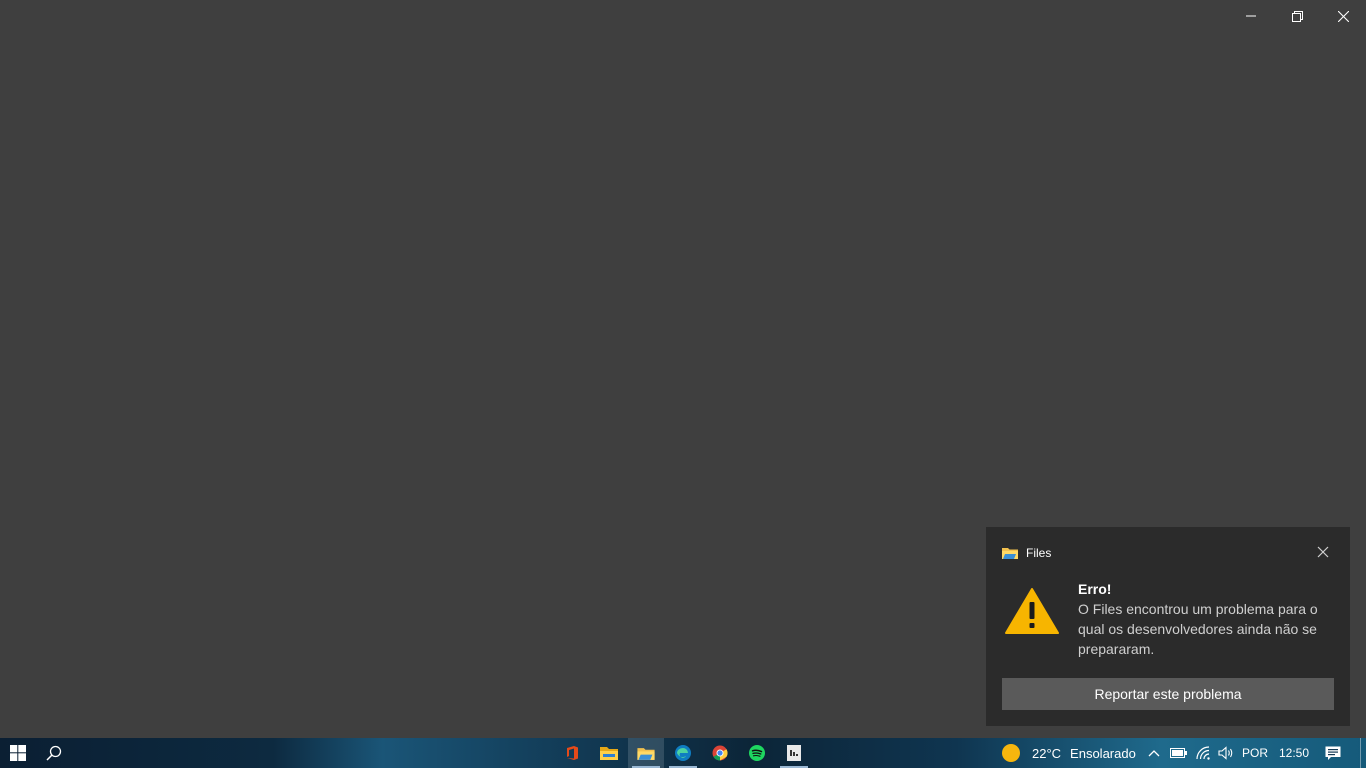  What do you see at coordinates (1095, 589) in the screenshot?
I see `toast-title: Erro!` at bounding box center [1095, 589].